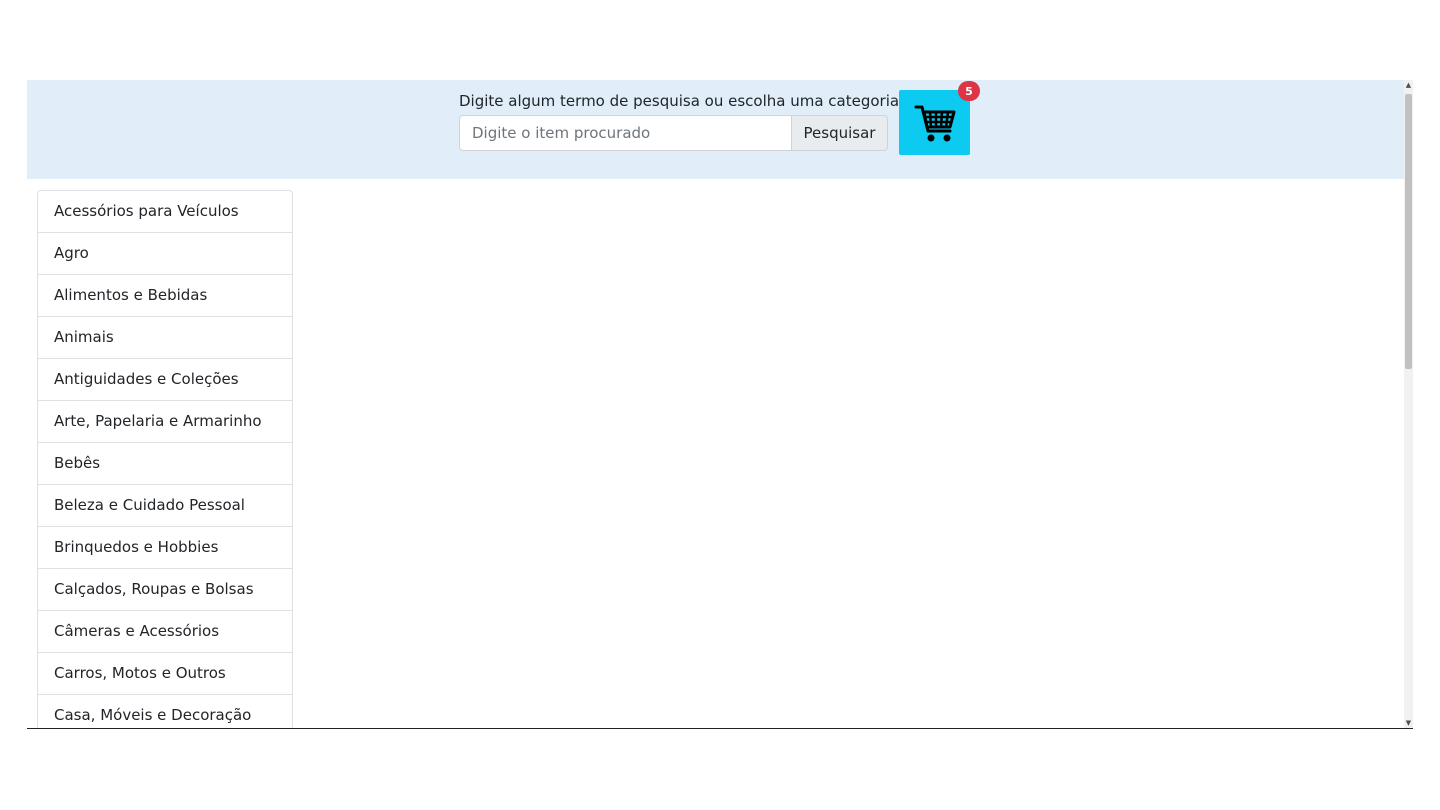 This screenshot has height=810, width=1440. I want to click on category-item: Calçados, Roupas e Bolsas, so click(165, 590).